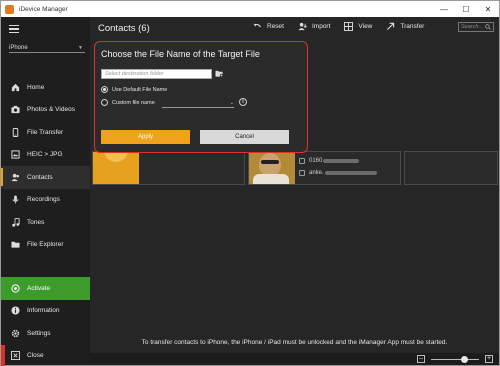 The width and height of the screenshot is (500, 366). I want to click on chevron-down-icon: ▼, so click(80, 47).